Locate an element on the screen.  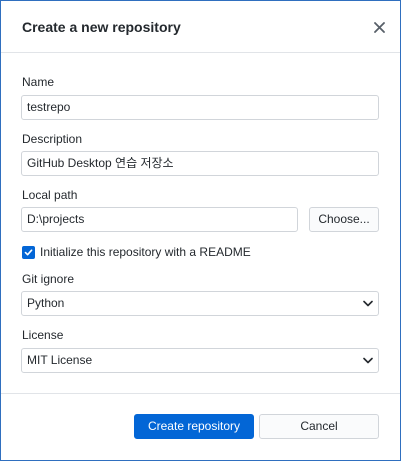
license-selected-value: MIT License is located at coordinates (60, 360).